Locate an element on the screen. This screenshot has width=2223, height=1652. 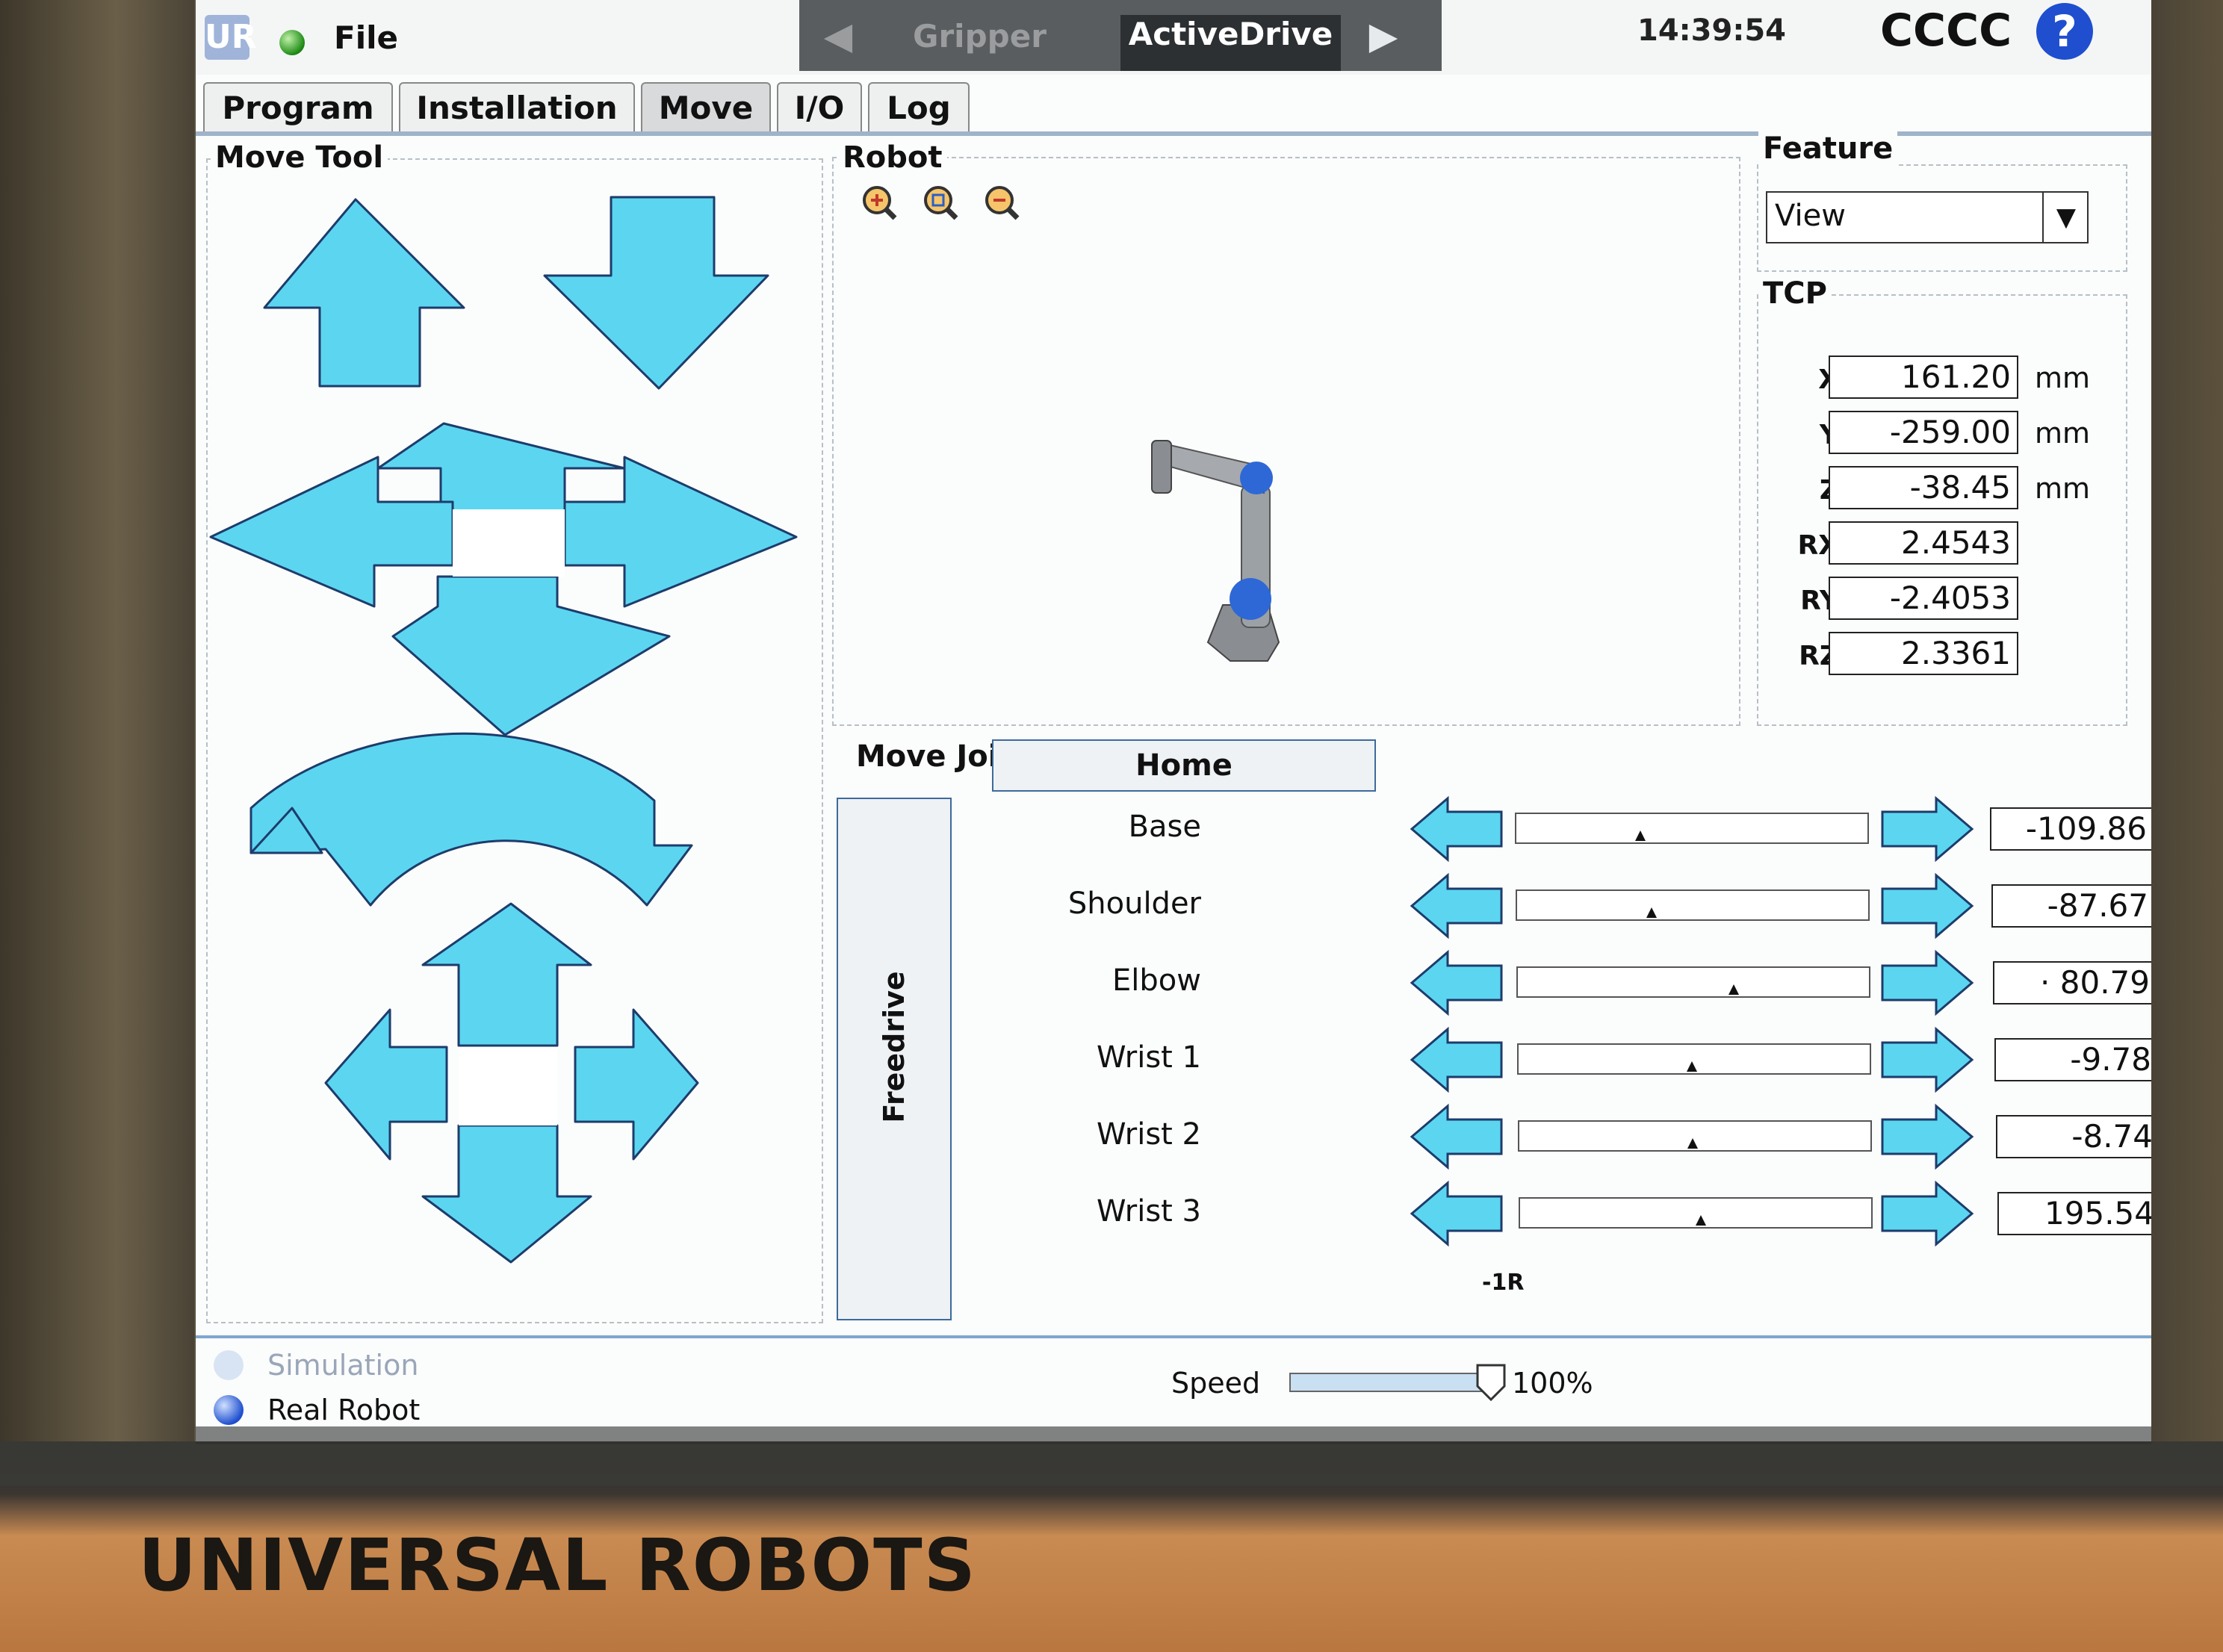
joint-base-position-marker is located at coordinates (1640, 835).